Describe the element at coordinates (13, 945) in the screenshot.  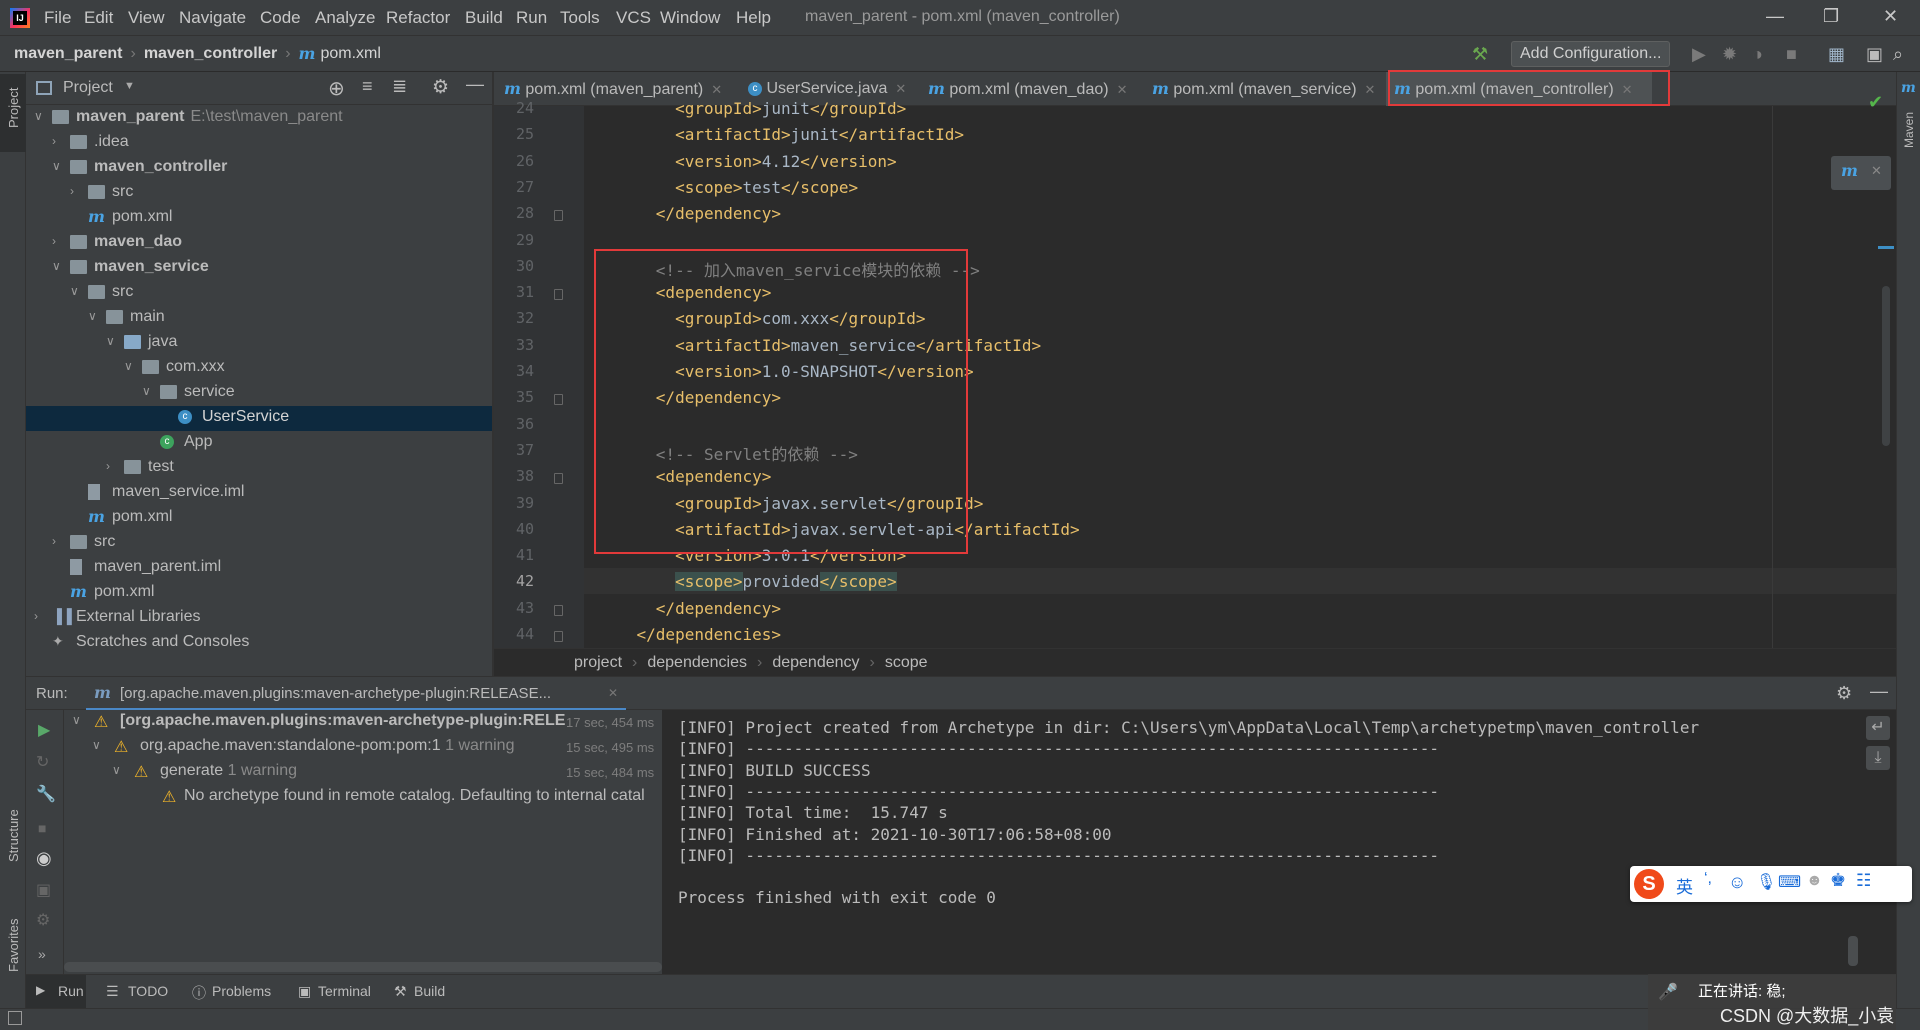
I see `favorites-tool-label: Favorites` at that location.